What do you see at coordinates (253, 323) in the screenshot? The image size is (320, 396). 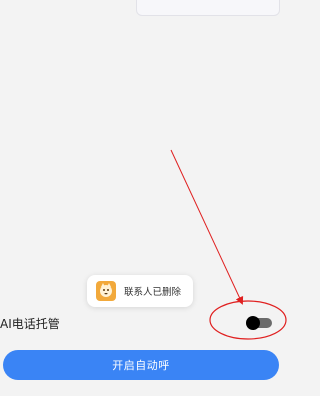 I see `toggle-knob` at bounding box center [253, 323].